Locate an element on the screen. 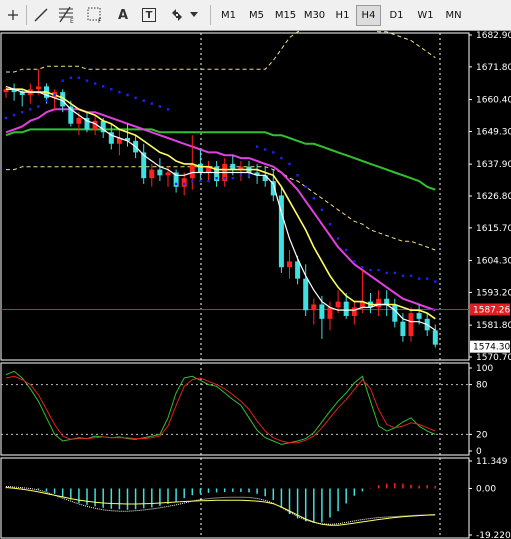  price-tick-label: 1660.40 is located at coordinates (493, 101).